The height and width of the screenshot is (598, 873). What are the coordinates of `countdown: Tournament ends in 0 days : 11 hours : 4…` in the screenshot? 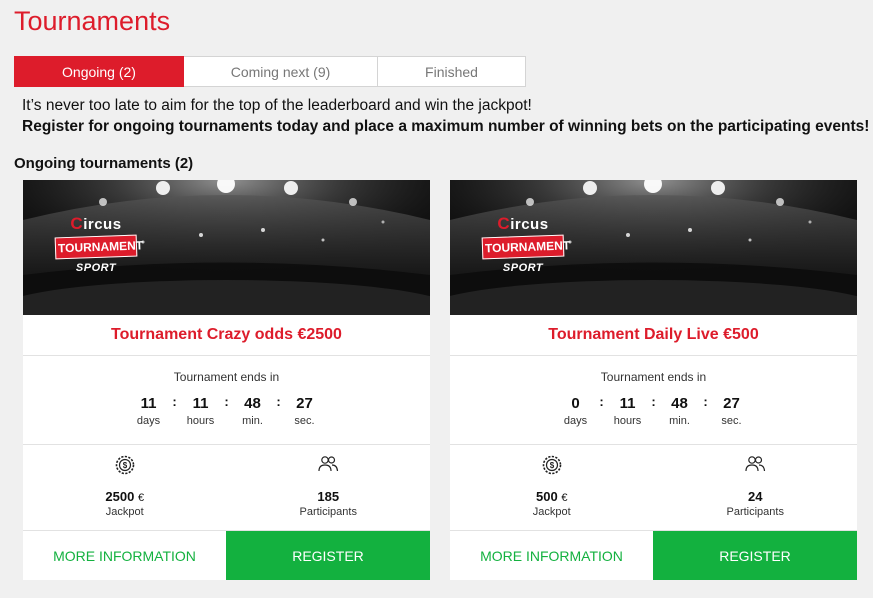 It's located at (653, 400).